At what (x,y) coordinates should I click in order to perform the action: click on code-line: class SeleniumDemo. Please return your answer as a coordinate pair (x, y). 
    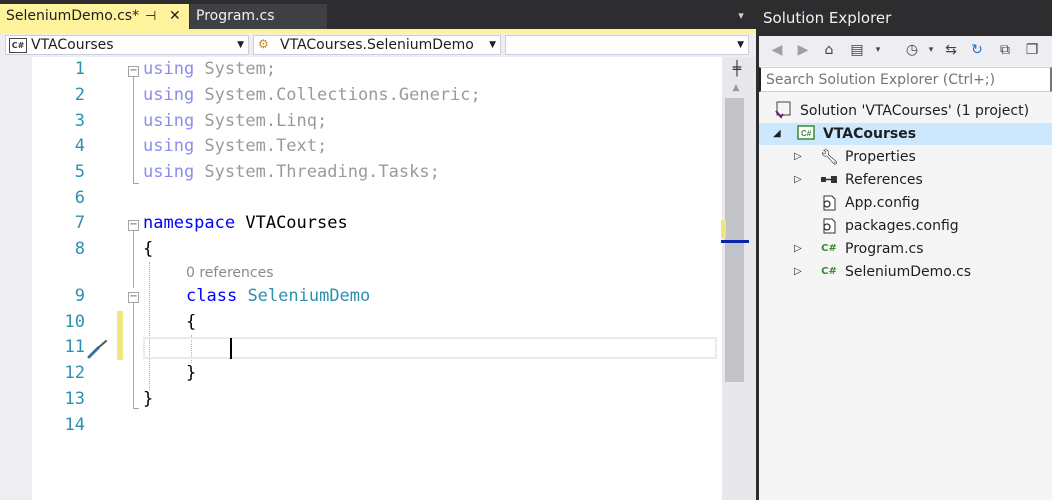
    Looking at the image, I should click on (278, 296).